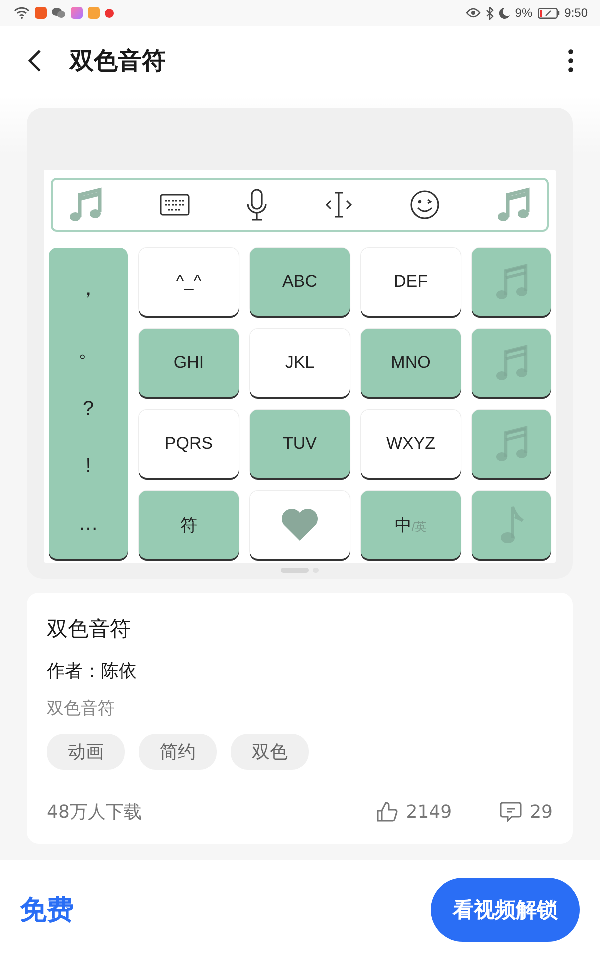  I want to click on punctuation-mark: !, so click(89, 466).